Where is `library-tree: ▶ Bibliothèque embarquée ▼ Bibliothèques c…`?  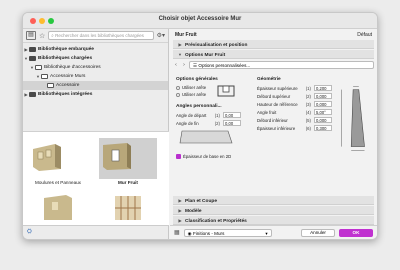
library-tree: ▶ Bibliothèque embarquée ▼ Bibliothèques c… is located at coordinates (95, 71).